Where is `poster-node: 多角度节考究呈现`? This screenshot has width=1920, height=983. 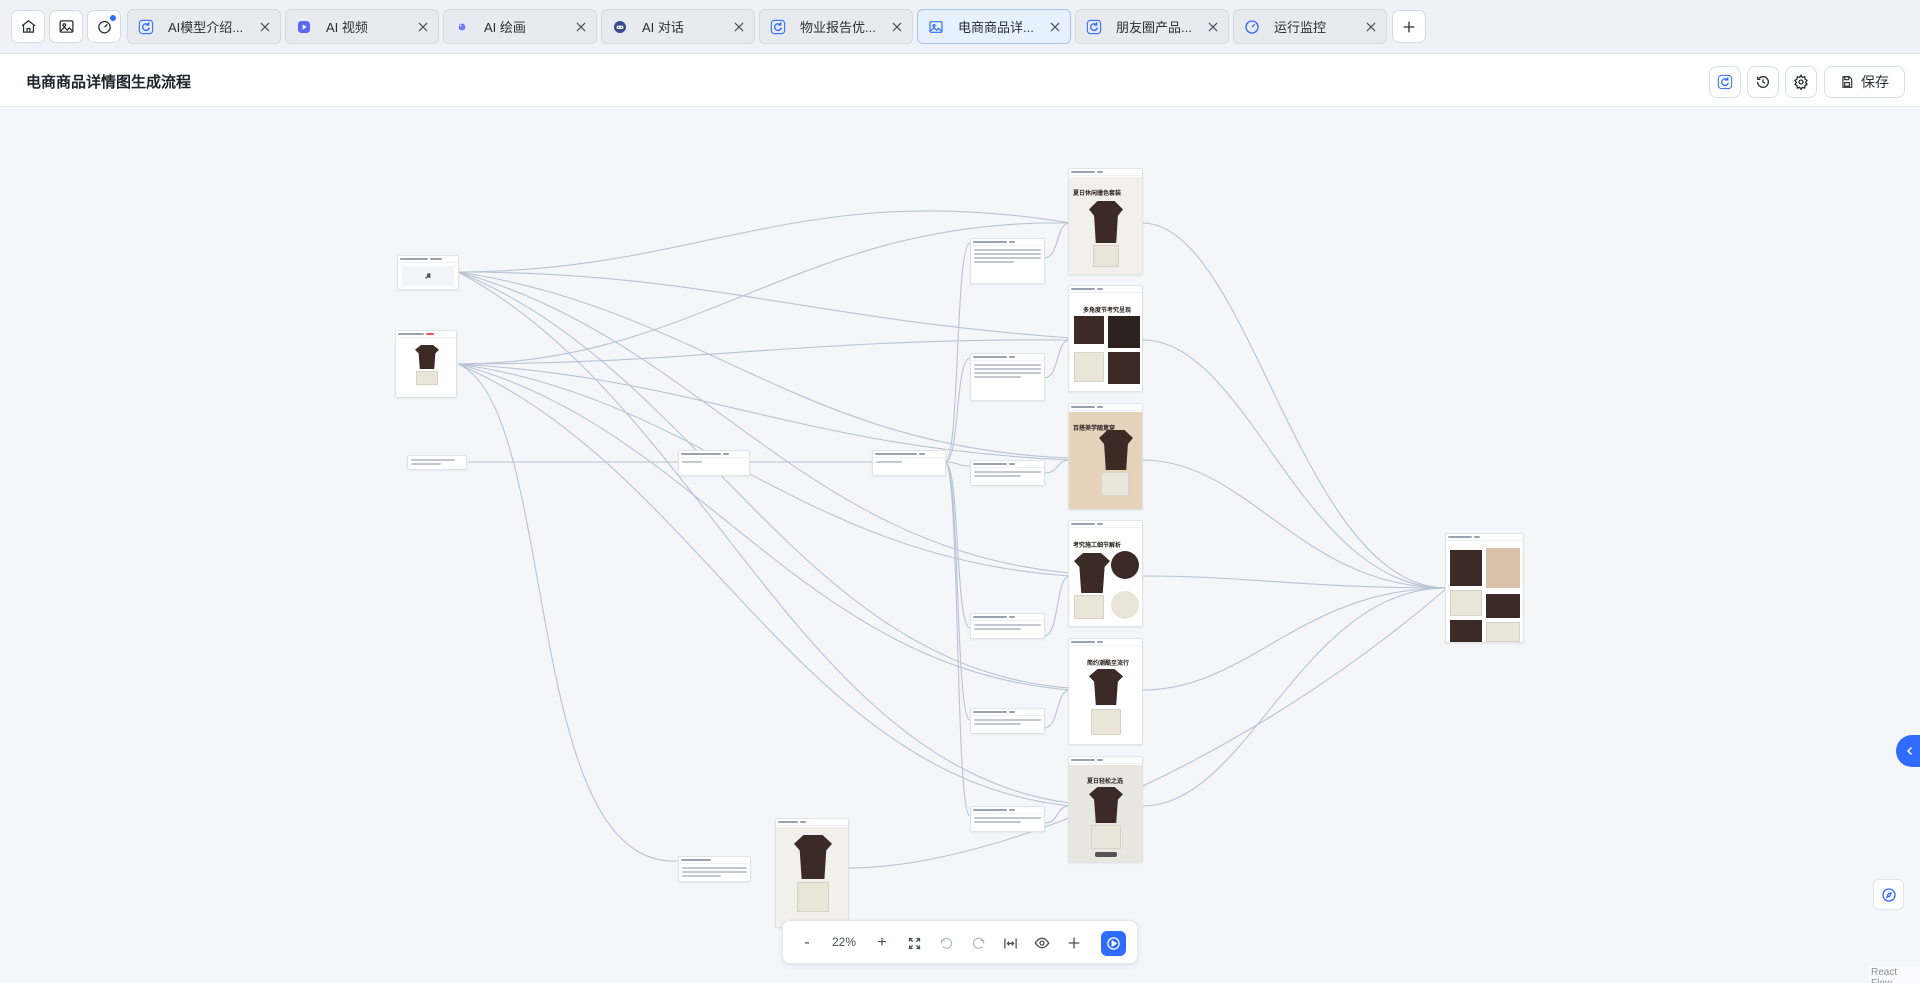 poster-node: 多角度节考究呈现 is located at coordinates (1105, 338).